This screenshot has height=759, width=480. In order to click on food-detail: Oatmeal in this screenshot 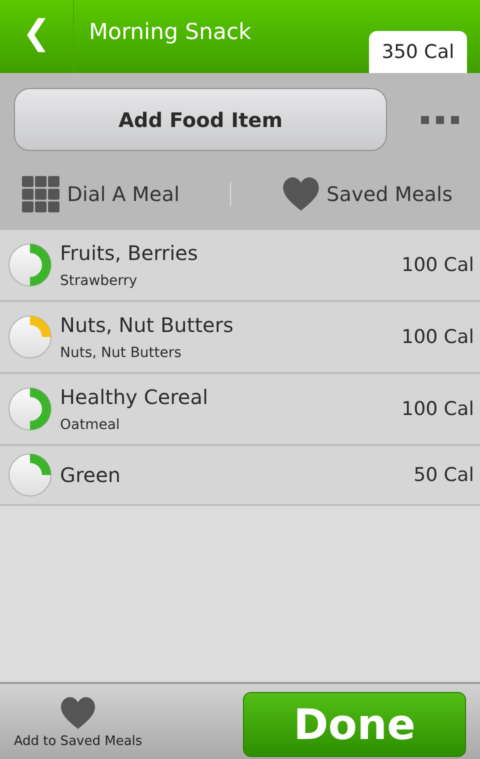, I will do `click(90, 425)`.